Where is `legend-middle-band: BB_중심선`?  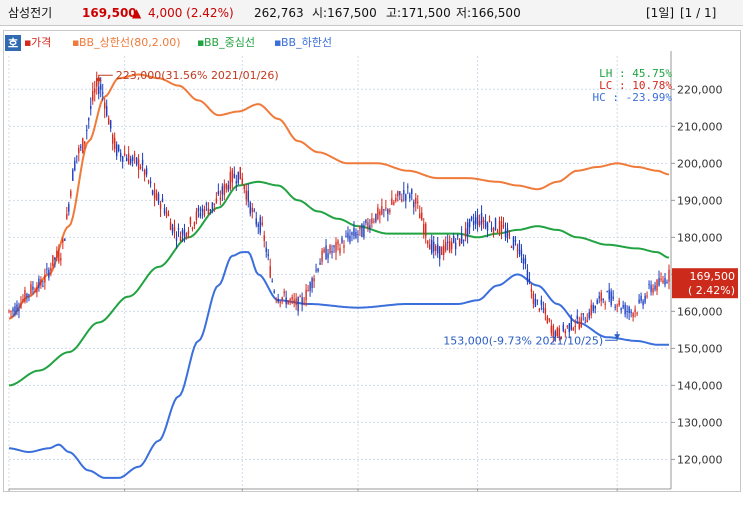 legend-middle-band: BB_중심선 is located at coordinates (229, 42).